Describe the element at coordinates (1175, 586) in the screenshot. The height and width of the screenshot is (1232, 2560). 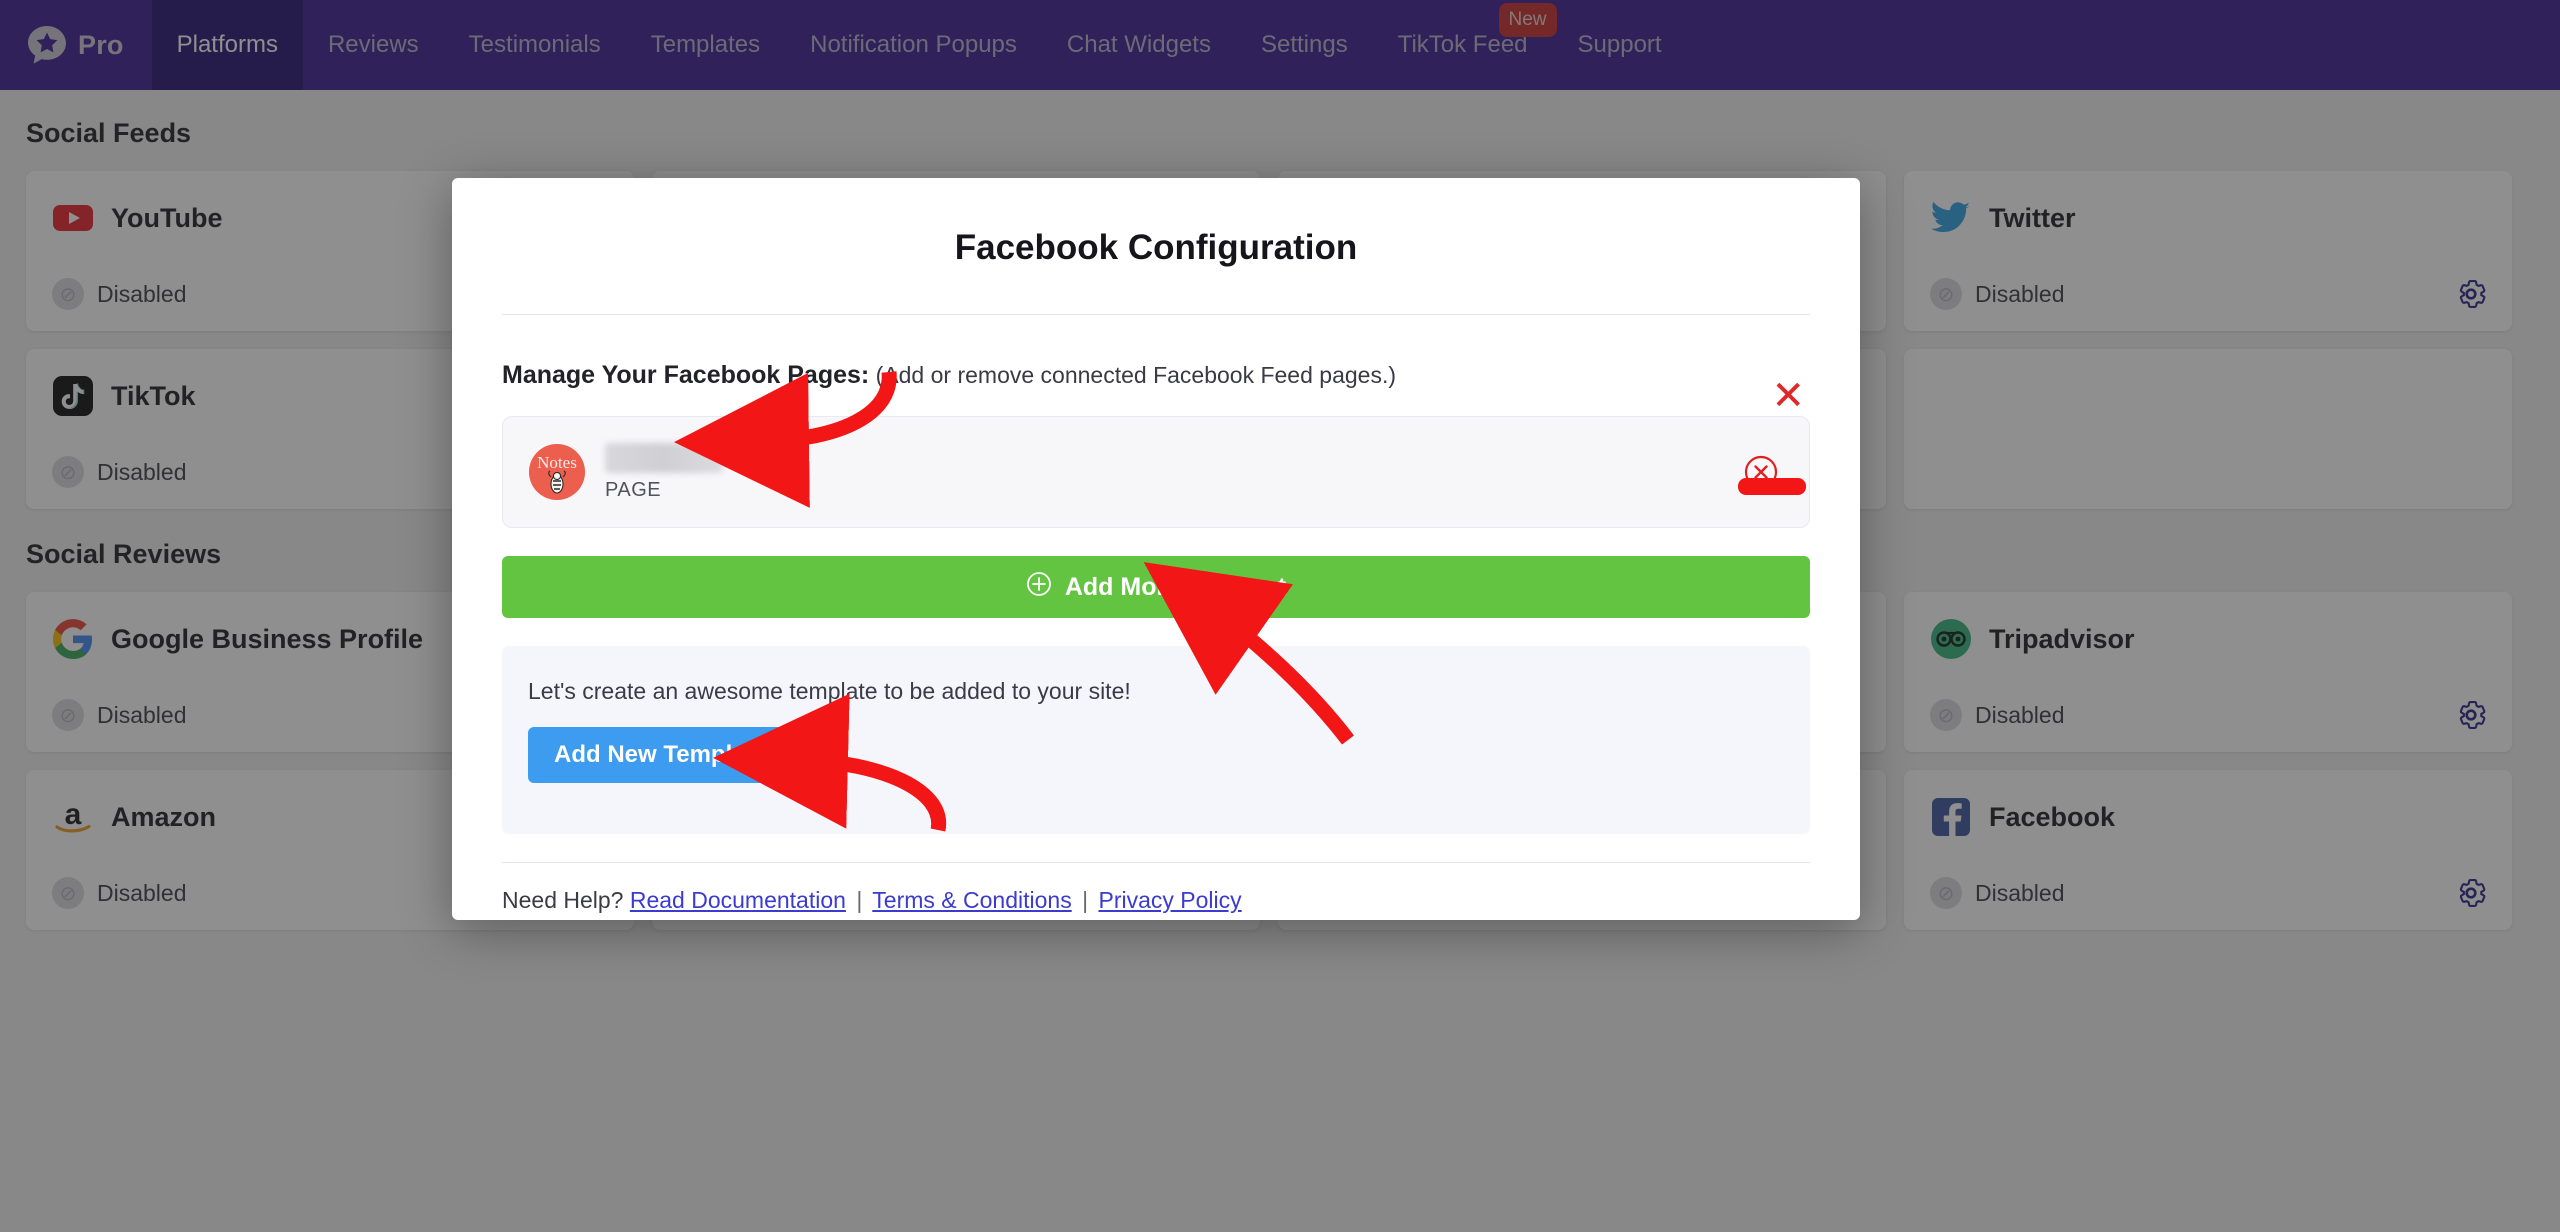
I see `add-more-account-label: Add More Account` at that location.